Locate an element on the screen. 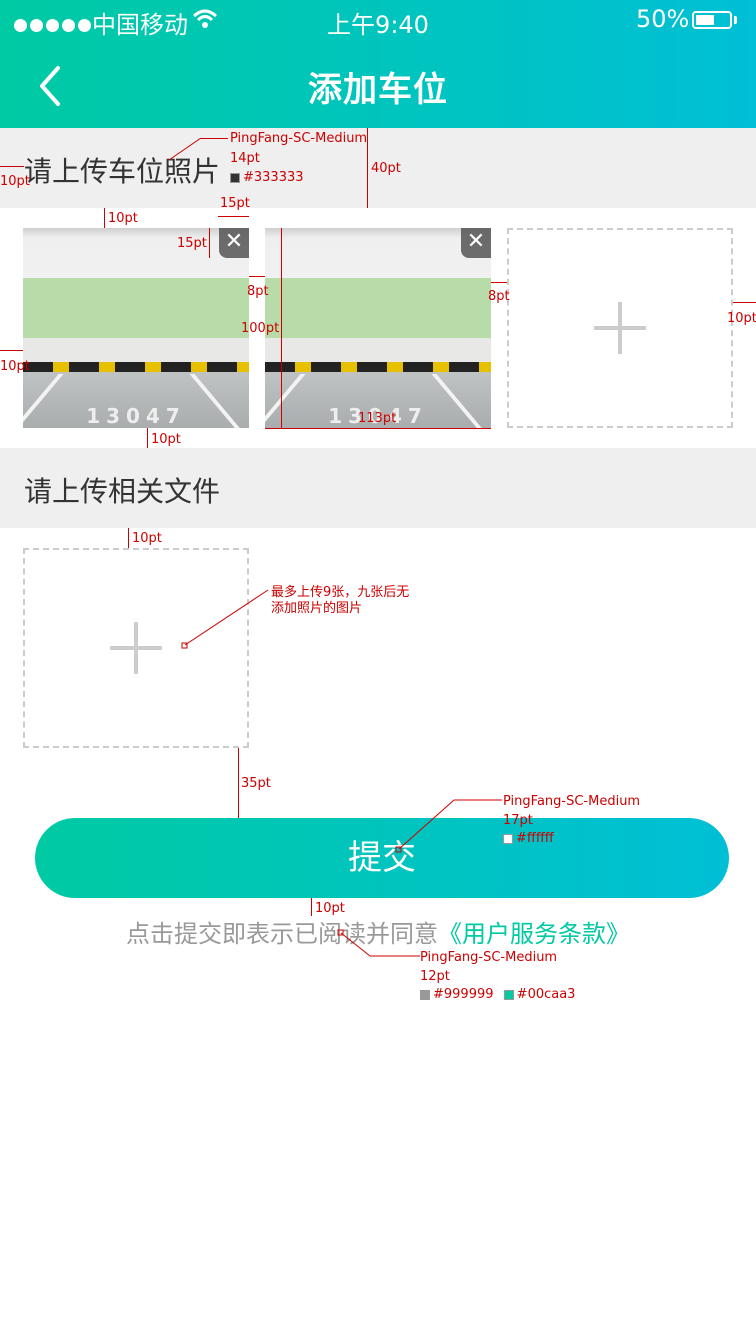  status-bar: 中国移动 上午9:40 50% is located at coordinates (378, 20).